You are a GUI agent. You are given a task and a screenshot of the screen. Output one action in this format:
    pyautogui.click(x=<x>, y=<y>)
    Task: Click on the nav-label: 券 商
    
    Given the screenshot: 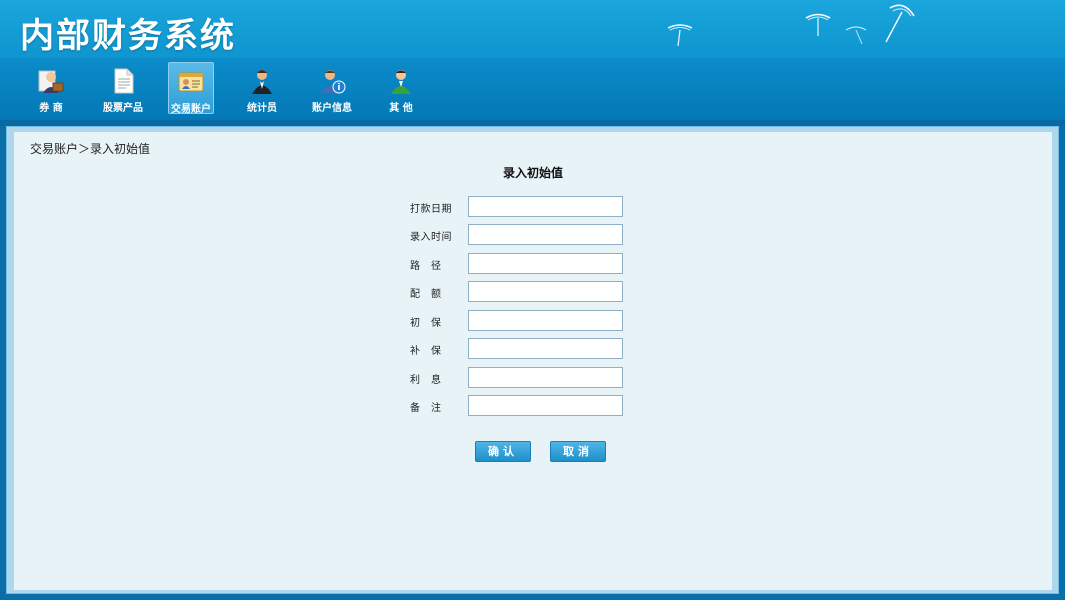 What is the action you would take?
    pyautogui.click(x=51, y=108)
    